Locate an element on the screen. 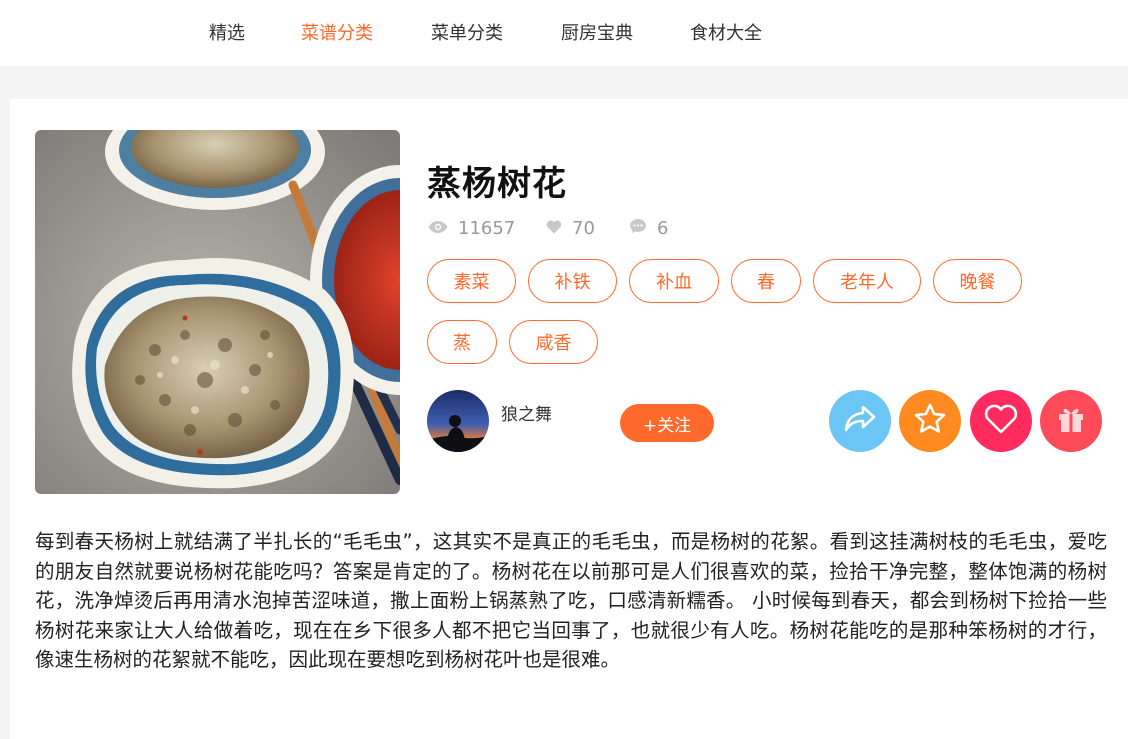  nav-item-menu-categories: 菜单分类 is located at coordinates (467, 32).